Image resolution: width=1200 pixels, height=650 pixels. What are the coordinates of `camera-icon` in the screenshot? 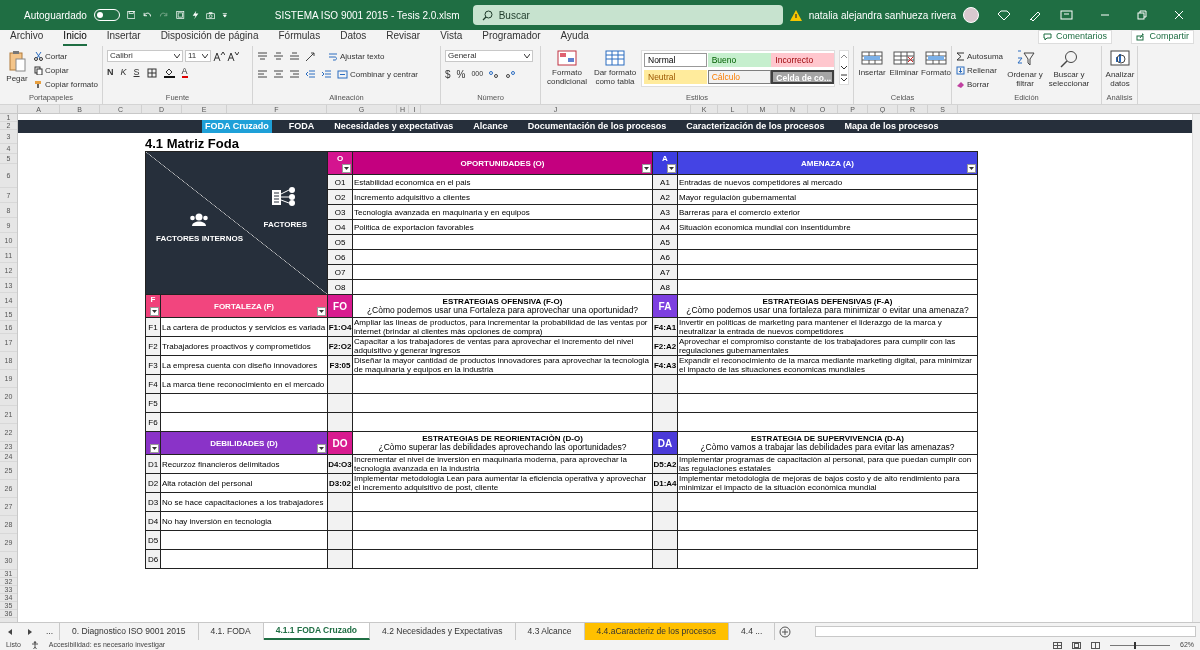 It's located at (210, 15).